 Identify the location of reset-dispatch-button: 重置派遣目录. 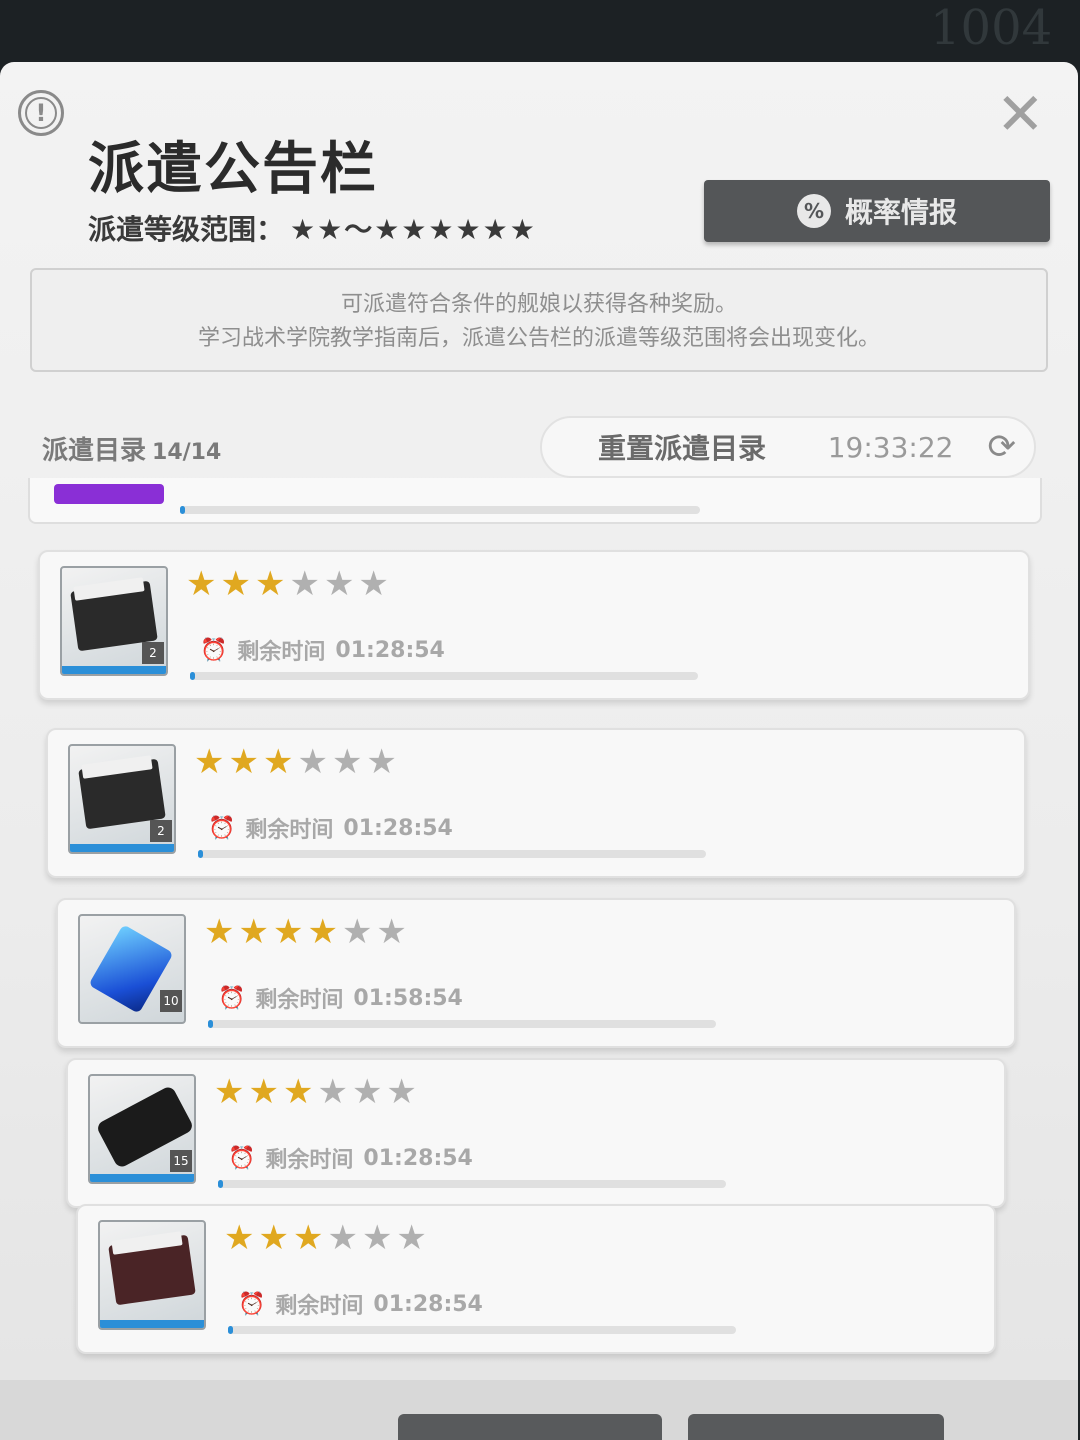
(713, 447).